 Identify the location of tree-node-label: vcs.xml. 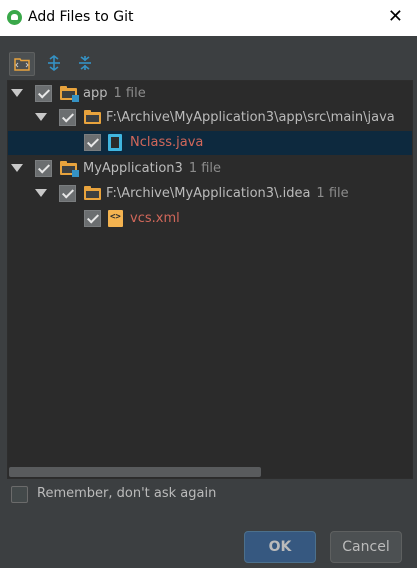
(155, 218).